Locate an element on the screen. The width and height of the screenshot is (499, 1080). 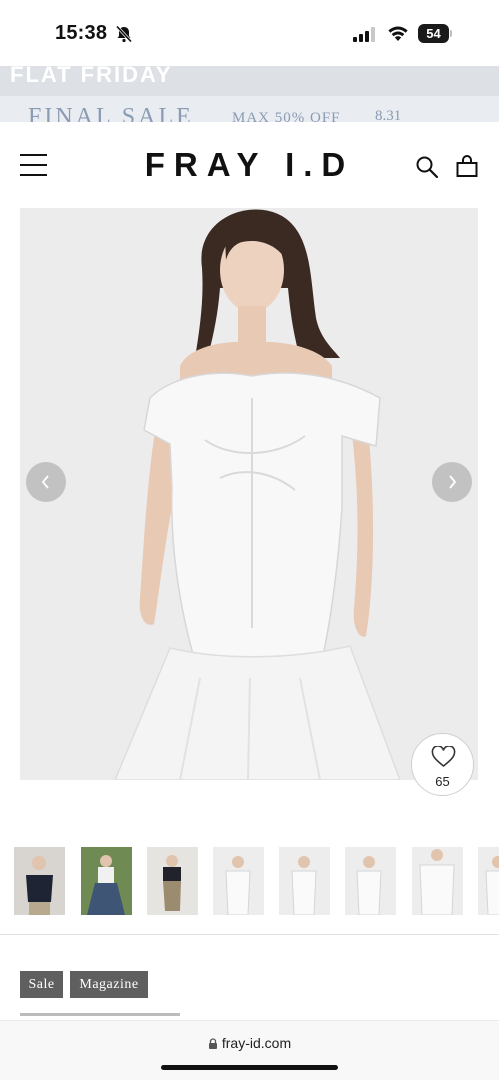
chevron-left-icon is located at coordinates (45, 482).